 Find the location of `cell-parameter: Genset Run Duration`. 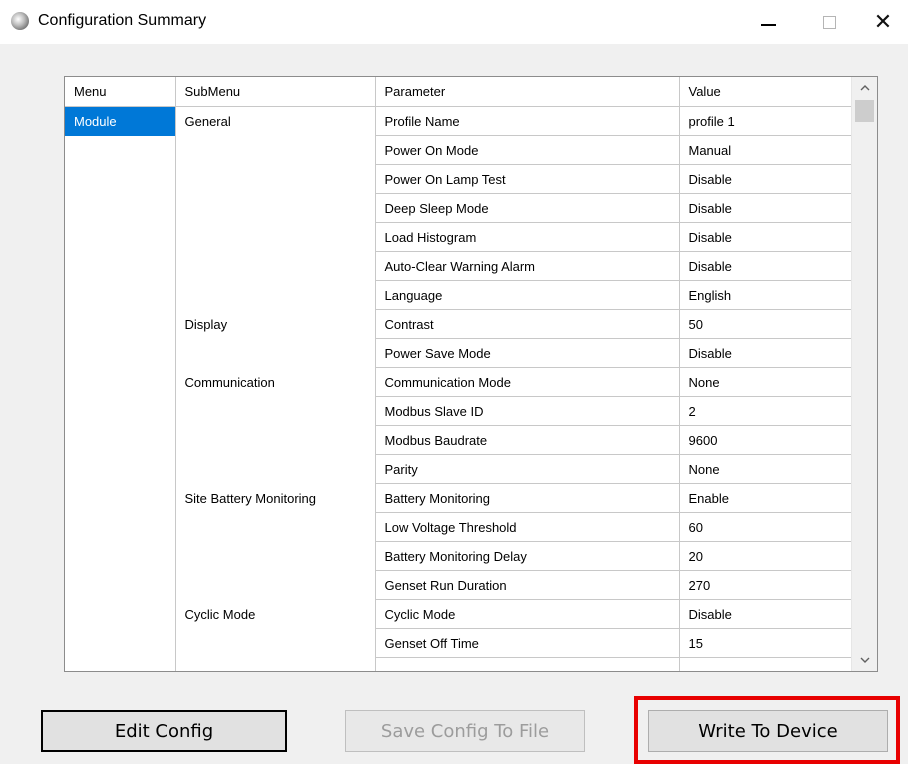

cell-parameter: Genset Run Duration is located at coordinates (527, 585).